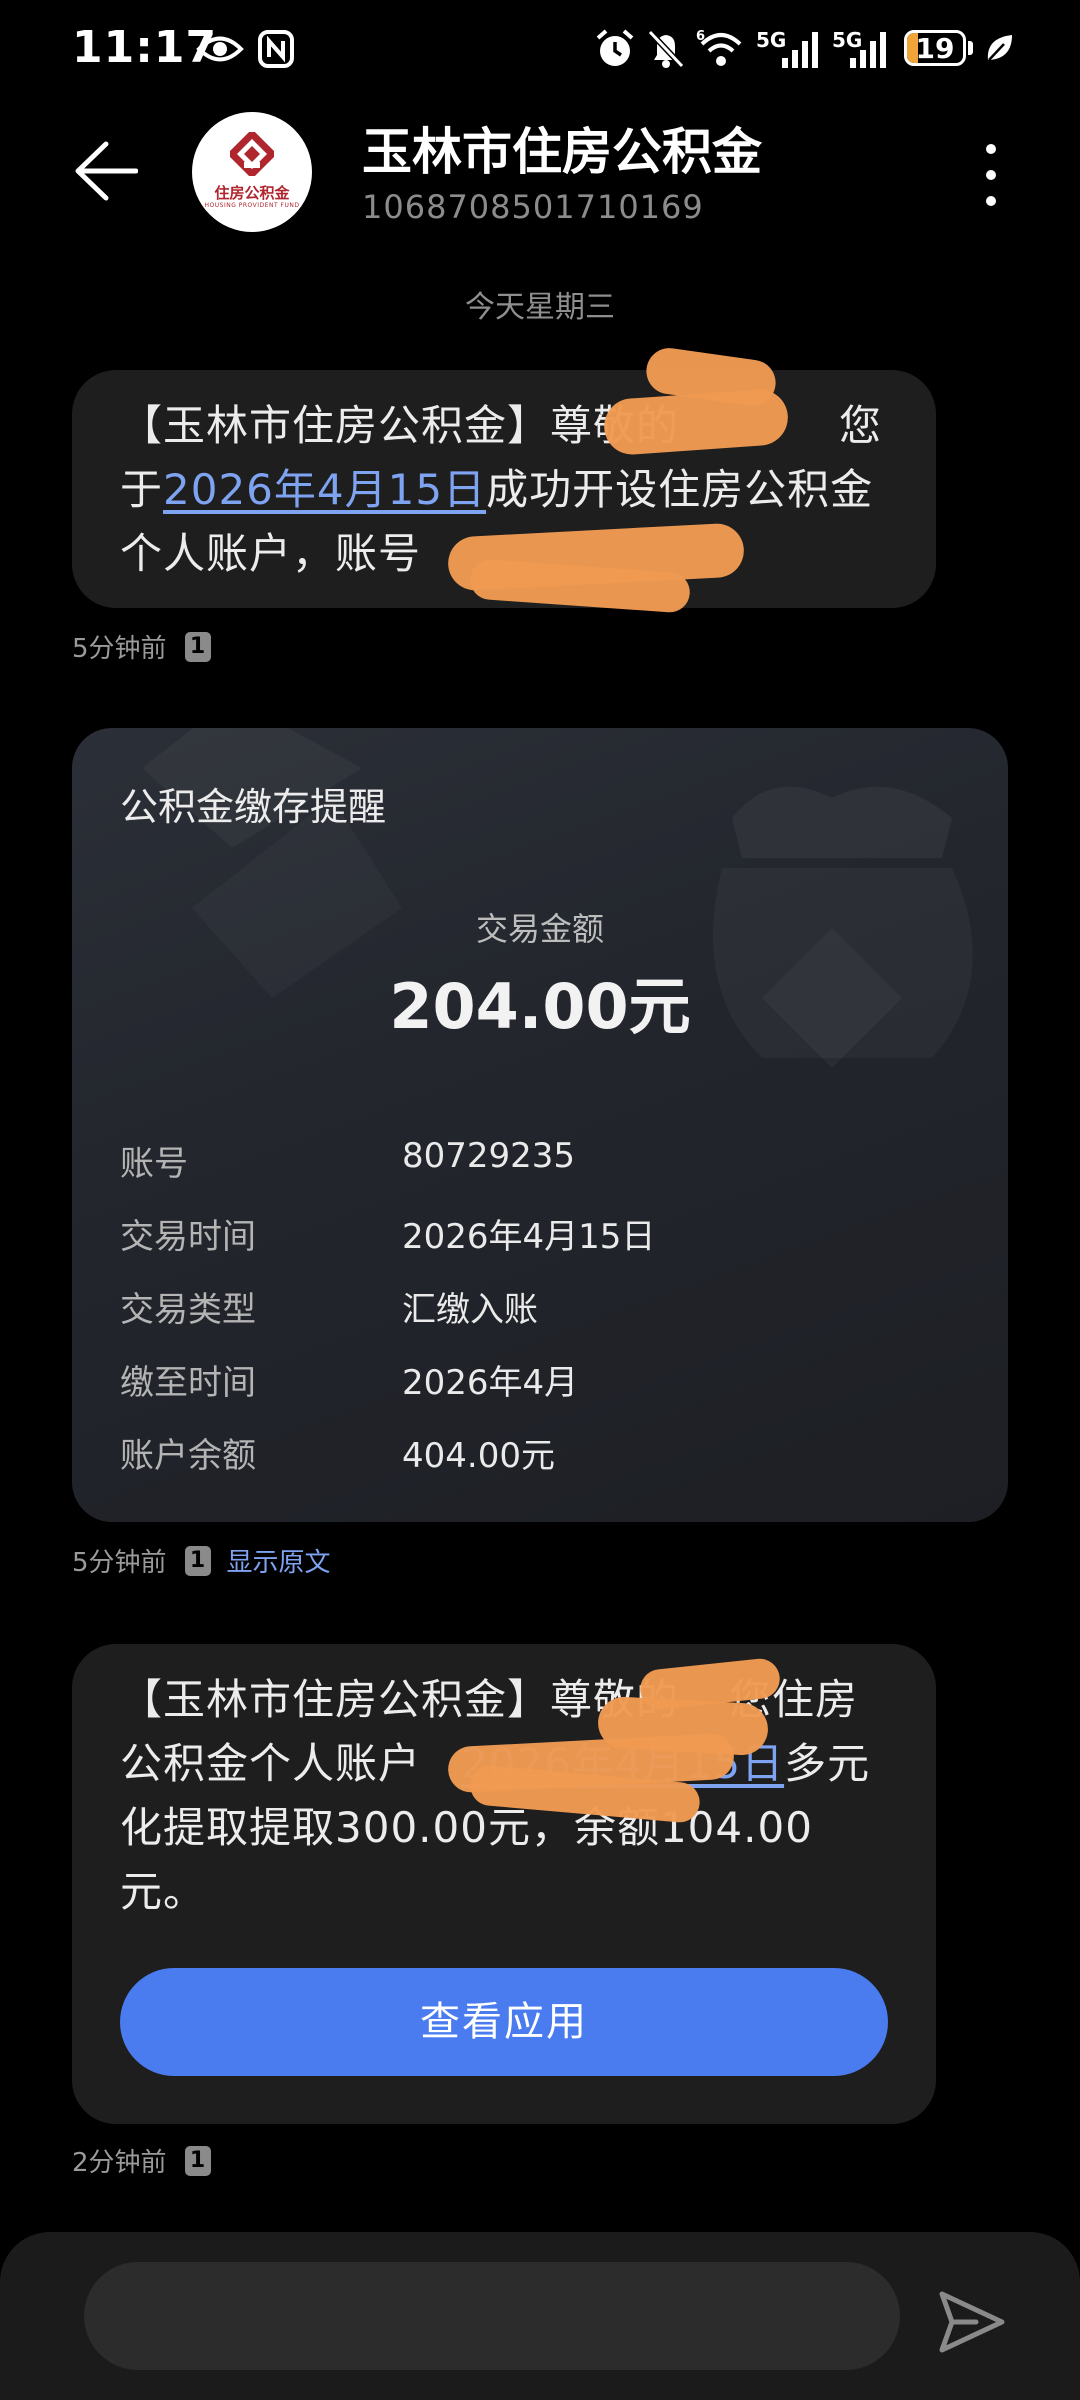 Image resolution: width=1080 pixels, height=2400 pixels. What do you see at coordinates (253, 807) in the screenshot?
I see `card-title: 公积金缴存提醒` at bounding box center [253, 807].